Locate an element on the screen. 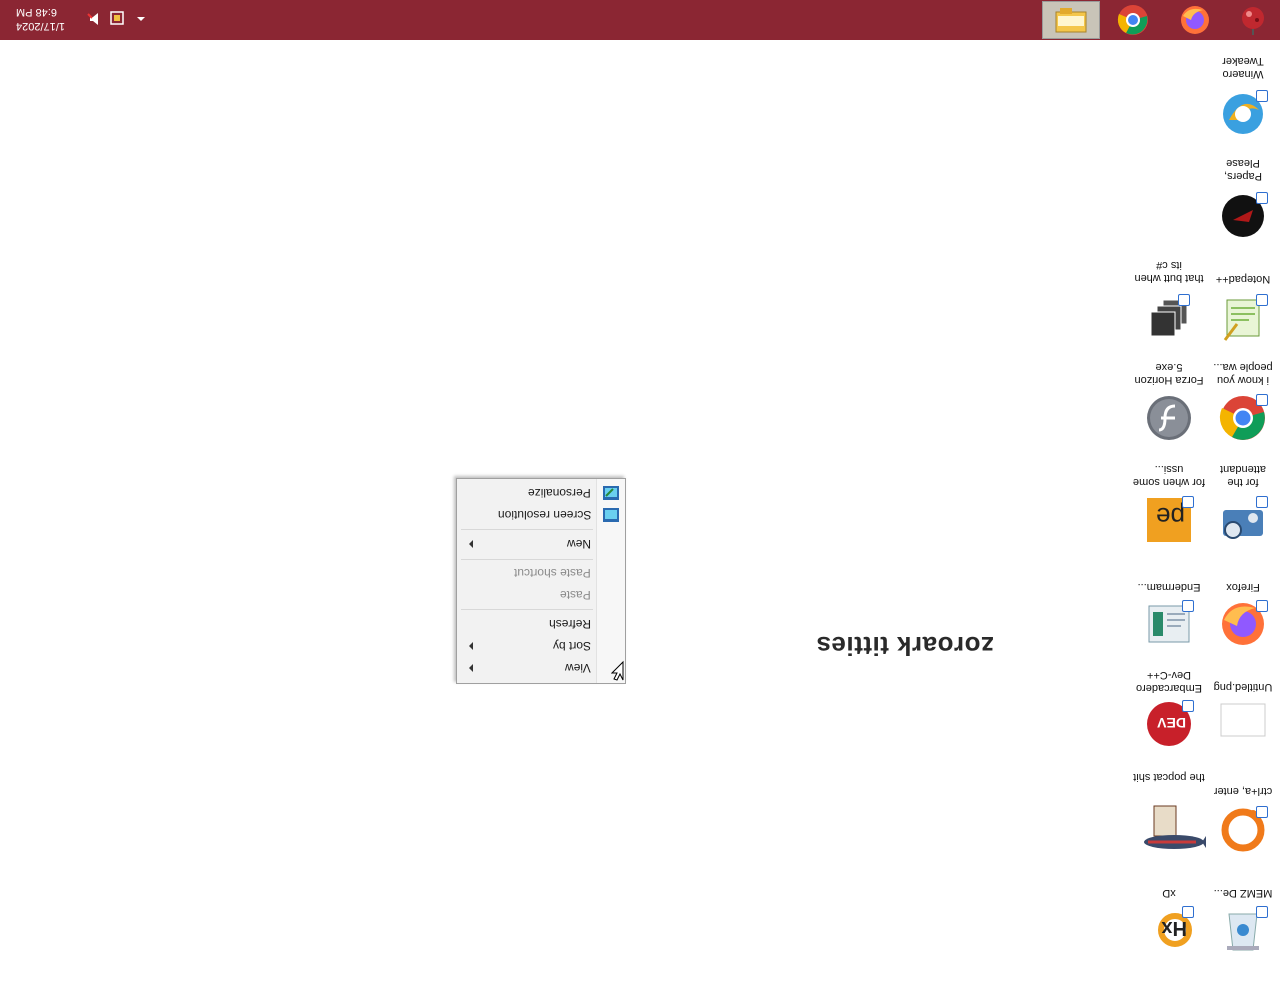  desktop-icon-forza: Forza Horizon 5.exe is located at coordinates (1169, 410).